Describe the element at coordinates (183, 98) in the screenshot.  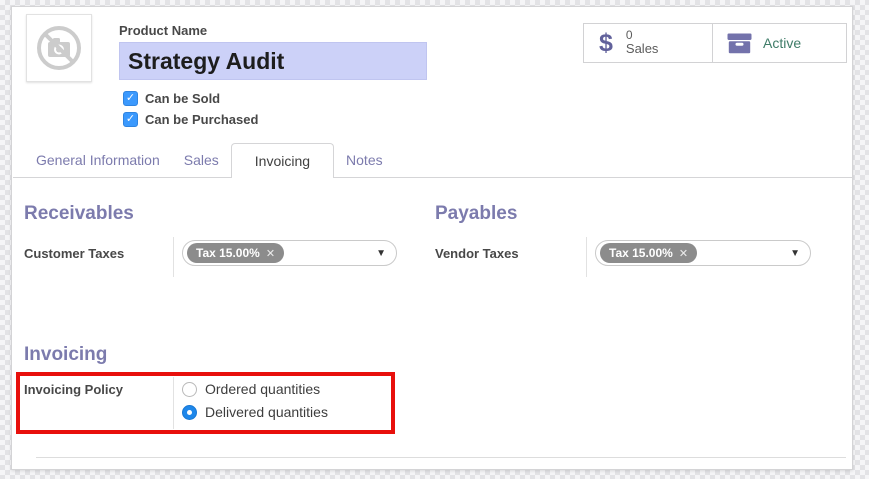
I see `can-be-sold-label: Can be Sold` at that location.